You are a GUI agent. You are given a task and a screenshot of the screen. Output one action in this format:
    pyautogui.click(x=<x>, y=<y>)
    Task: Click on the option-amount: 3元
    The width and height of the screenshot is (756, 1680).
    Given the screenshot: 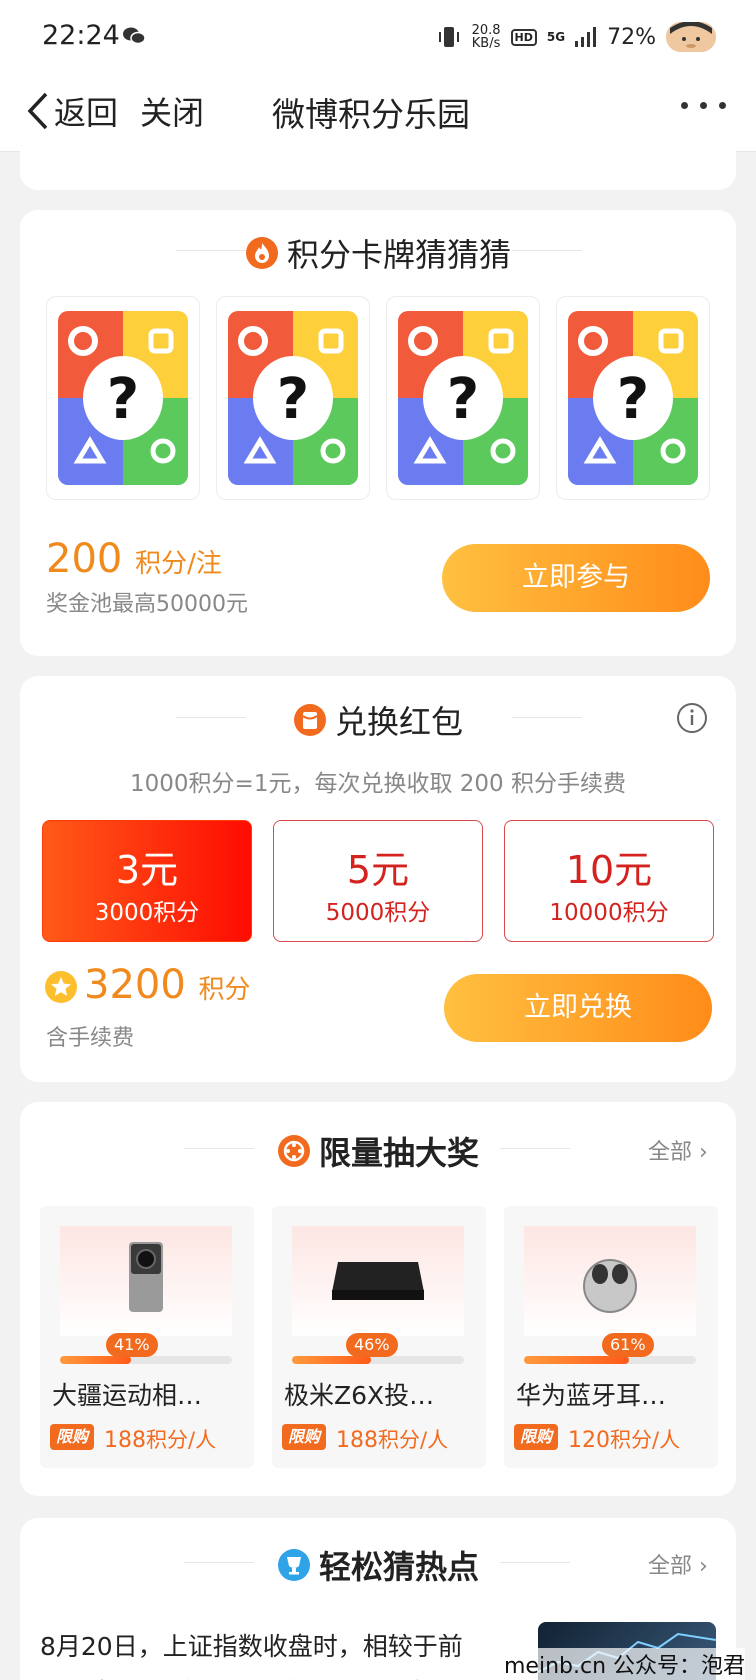 What is the action you would take?
    pyautogui.click(x=147, y=870)
    